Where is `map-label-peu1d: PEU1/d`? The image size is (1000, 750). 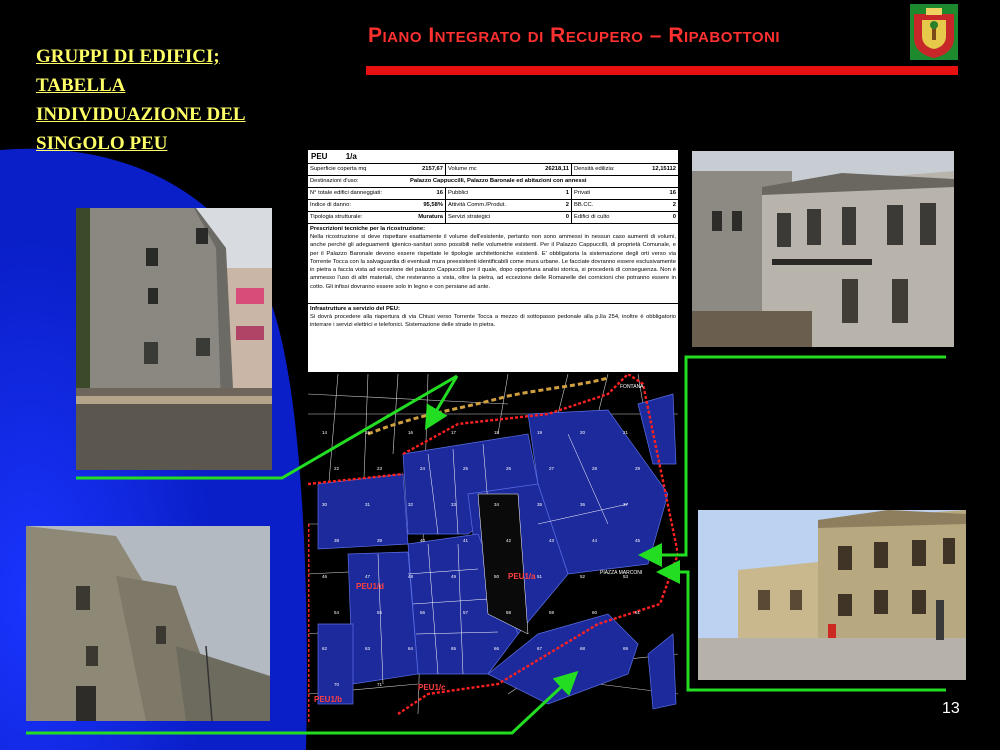 map-label-peu1d: PEU1/d is located at coordinates (370, 586).